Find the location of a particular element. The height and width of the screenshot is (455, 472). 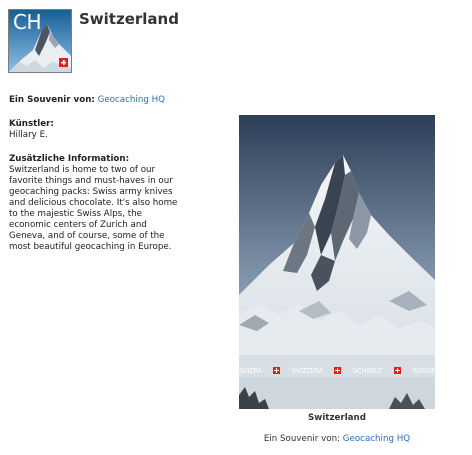

souvenir-source: Ein Souvenir von: Geocaching HQ is located at coordinates (95, 100).